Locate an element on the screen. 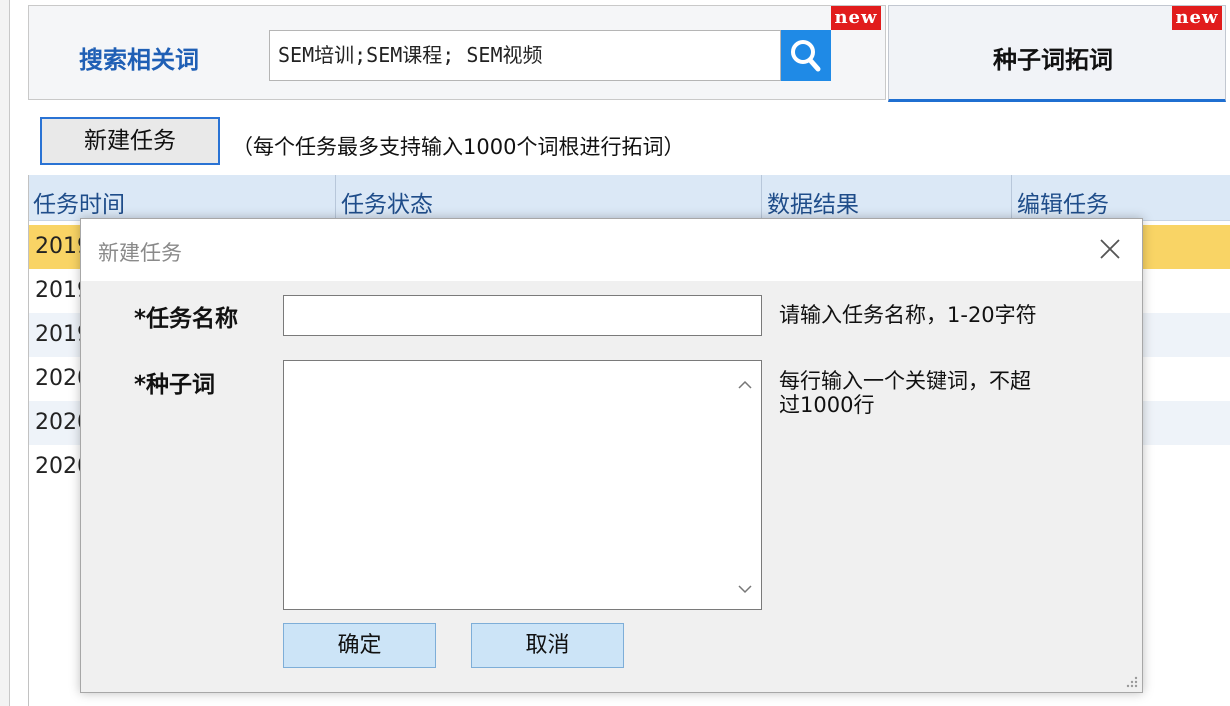 The height and width of the screenshot is (706, 1230). dialog-titlebar: 新建任务 is located at coordinates (611, 250).